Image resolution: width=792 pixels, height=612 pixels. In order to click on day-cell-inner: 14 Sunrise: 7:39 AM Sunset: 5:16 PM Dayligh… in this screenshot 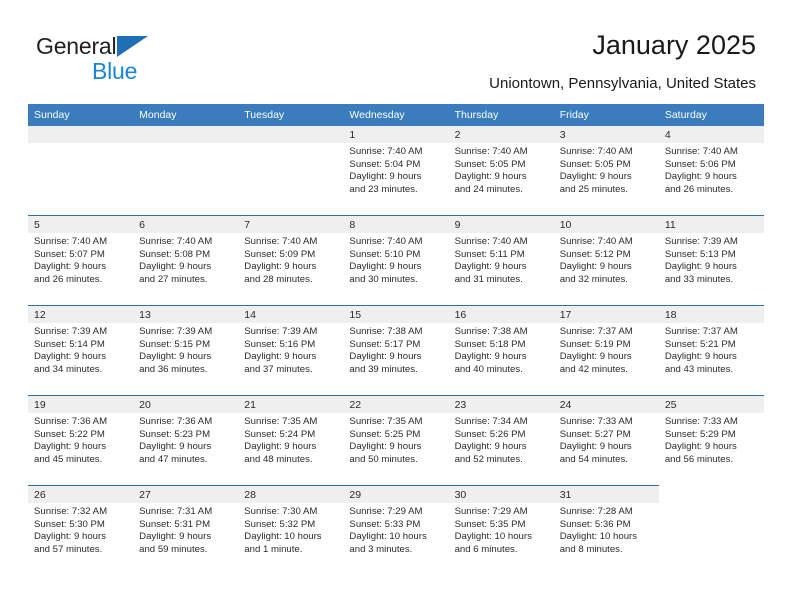, I will do `click(291, 350)`.